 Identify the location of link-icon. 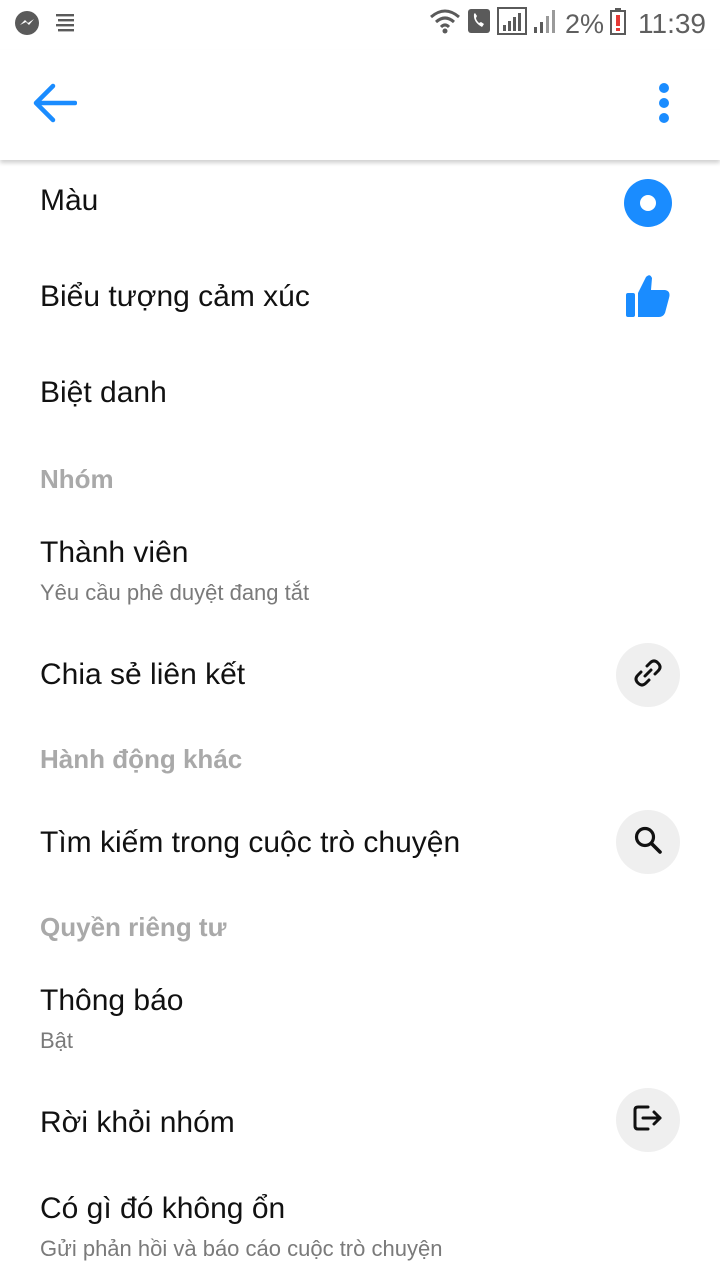
(648, 675).